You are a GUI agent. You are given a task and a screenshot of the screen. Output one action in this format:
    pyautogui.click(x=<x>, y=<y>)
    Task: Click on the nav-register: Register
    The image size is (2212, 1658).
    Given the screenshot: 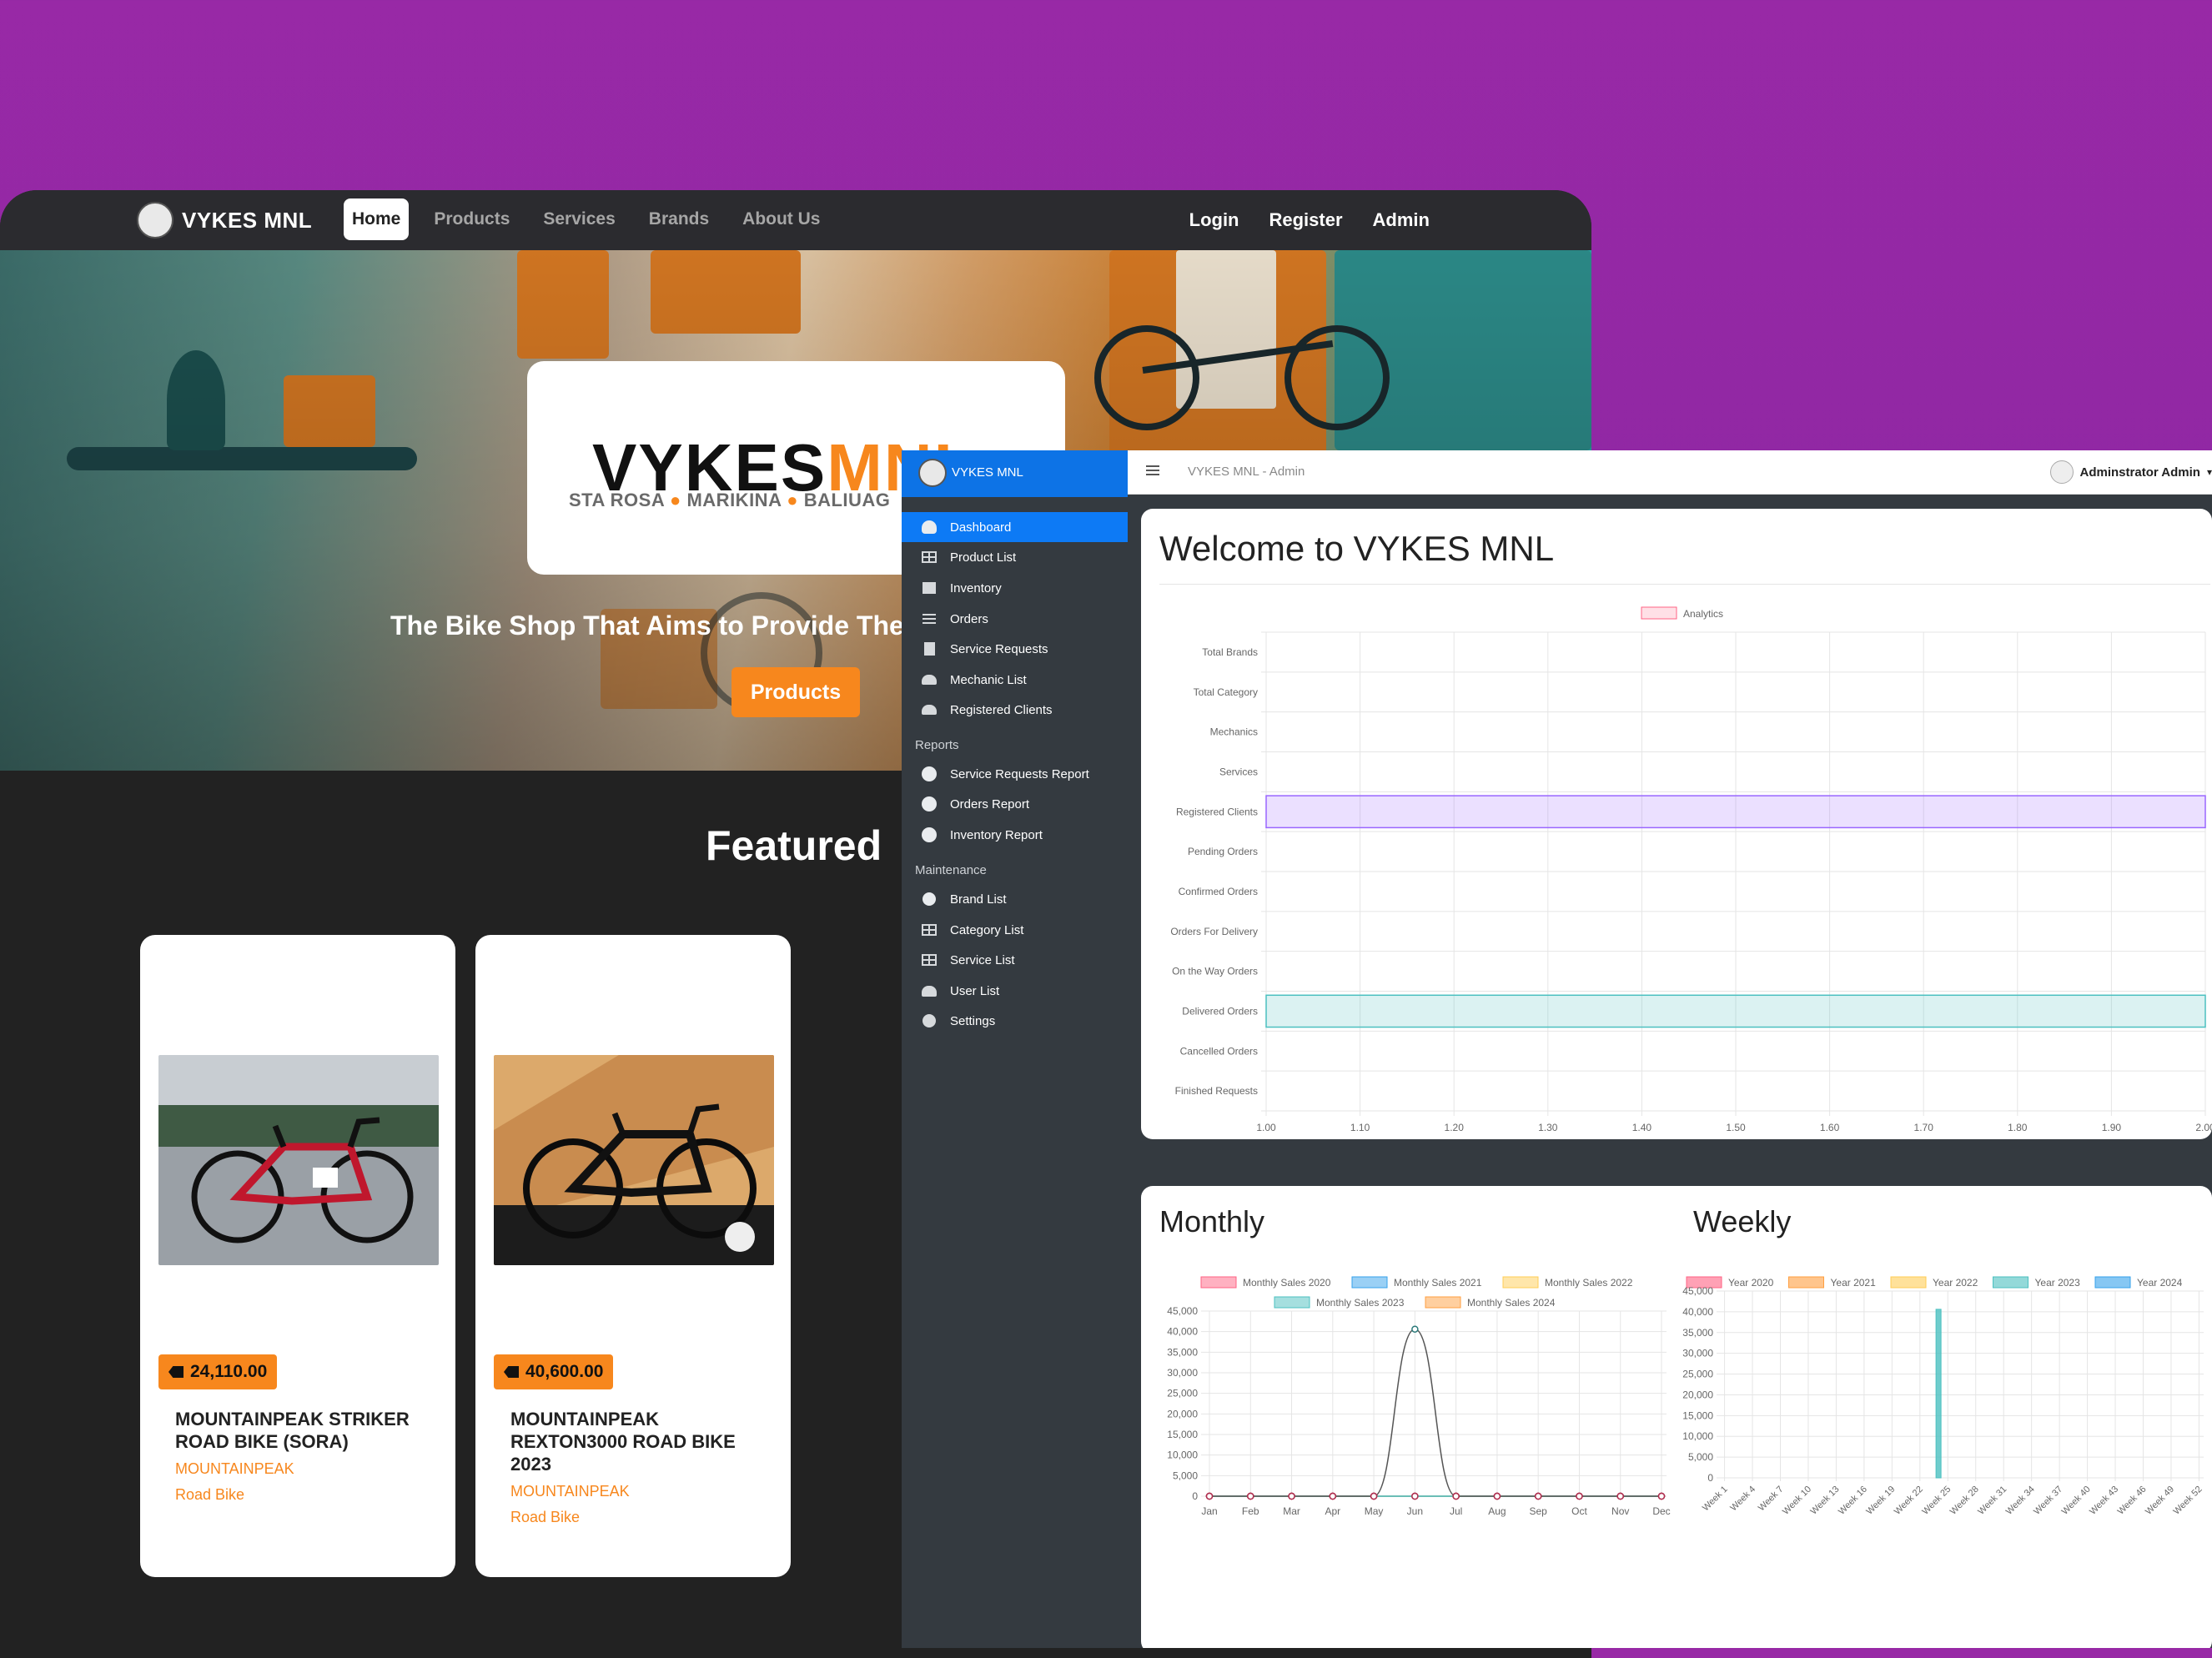 What is the action you would take?
    pyautogui.click(x=1306, y=220)
    